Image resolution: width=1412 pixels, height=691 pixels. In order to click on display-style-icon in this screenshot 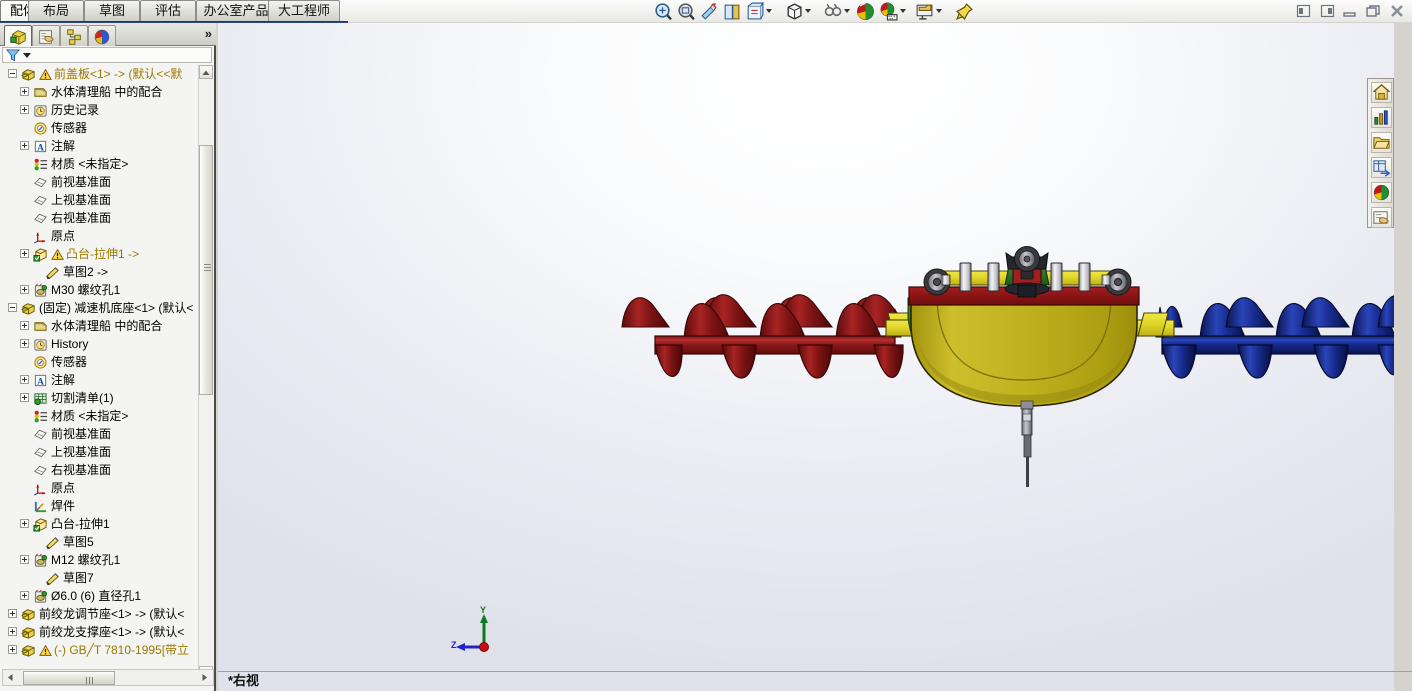, I will do `click(793, 11)`.